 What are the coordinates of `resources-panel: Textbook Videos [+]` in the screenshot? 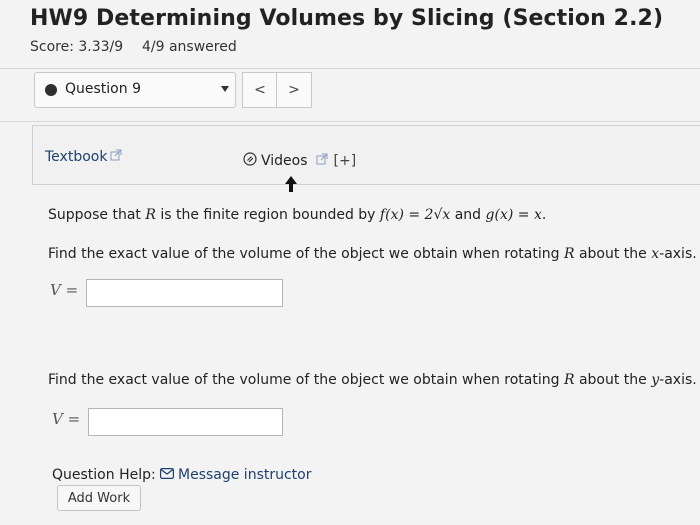 It's located at (366, 155).